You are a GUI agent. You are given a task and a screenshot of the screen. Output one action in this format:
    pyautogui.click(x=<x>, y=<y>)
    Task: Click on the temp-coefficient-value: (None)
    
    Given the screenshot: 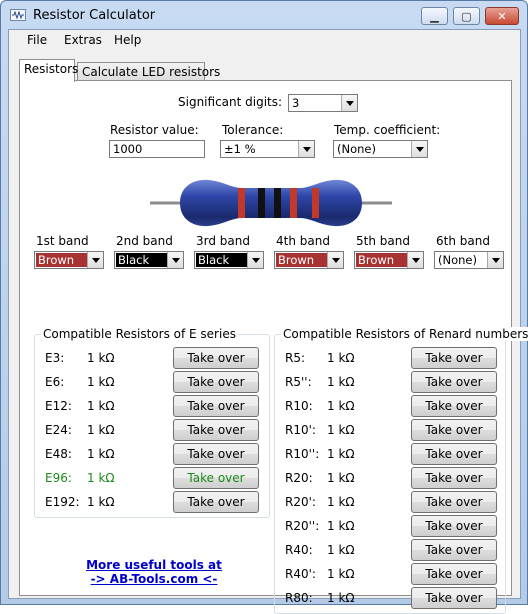 What is the action you would take?
    pyautogui.click(x=356, y=149)
    